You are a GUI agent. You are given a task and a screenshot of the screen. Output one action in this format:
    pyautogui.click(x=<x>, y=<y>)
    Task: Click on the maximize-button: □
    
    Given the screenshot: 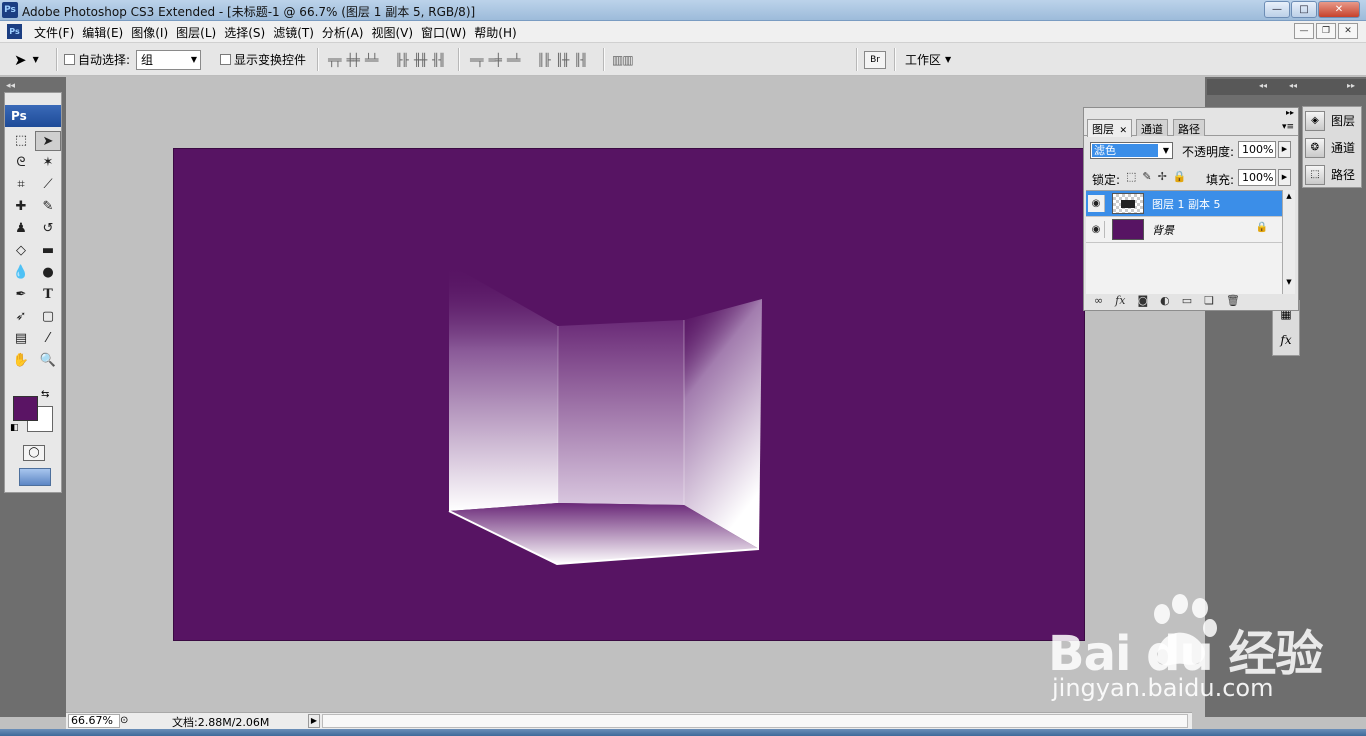 What is the action you would take?
    pyautogui.click(x=1304, y=9)
    